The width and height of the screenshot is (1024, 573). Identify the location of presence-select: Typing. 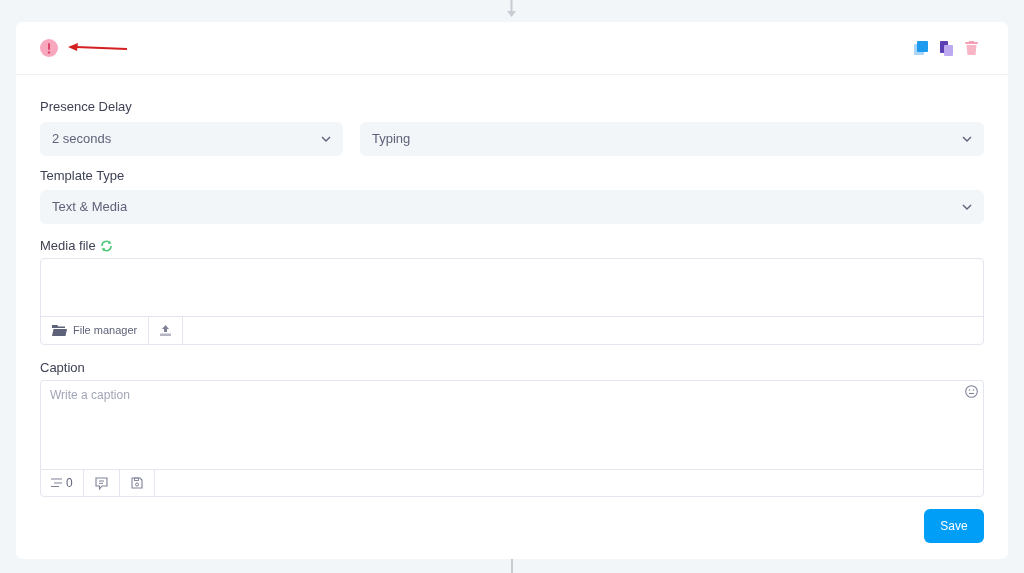
(672, 139).